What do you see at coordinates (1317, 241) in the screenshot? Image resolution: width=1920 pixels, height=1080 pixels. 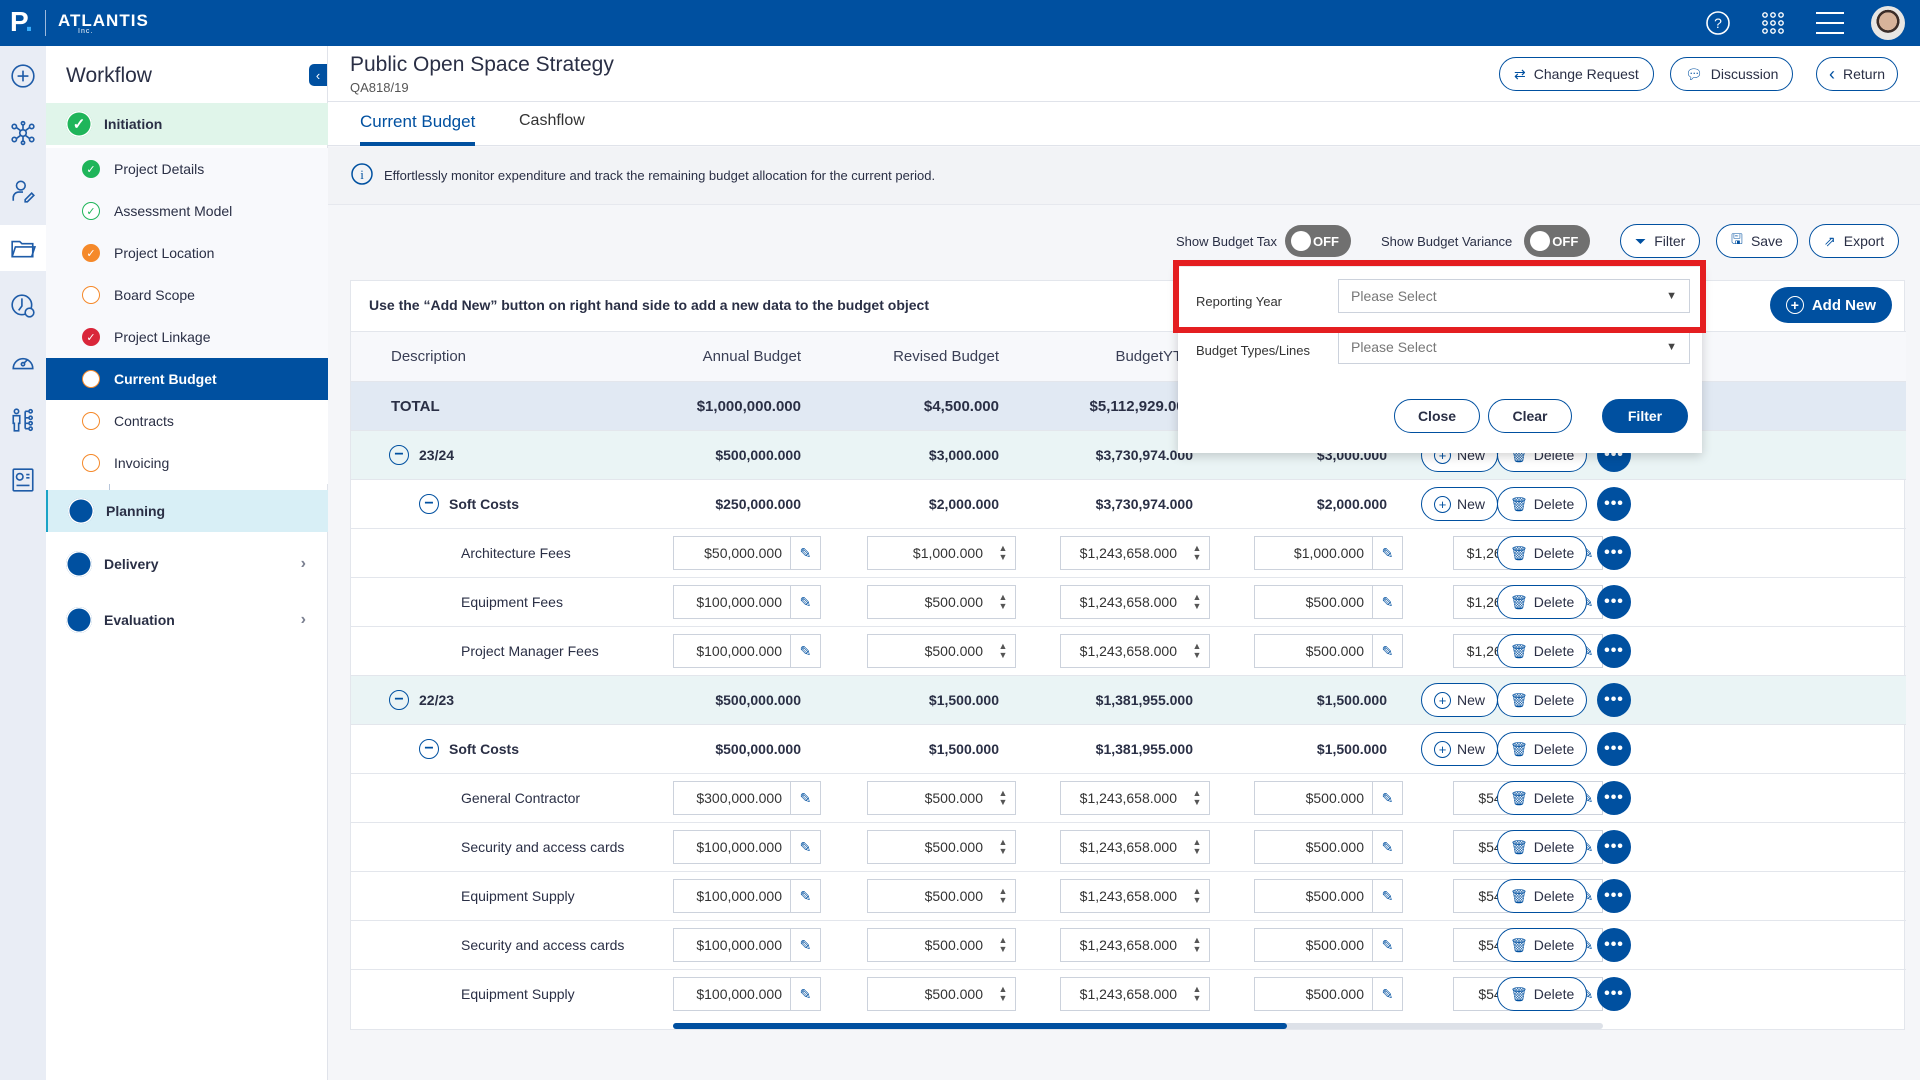 I see `budget-tax-toggle: OFF` at bounding box center [1317, 241].